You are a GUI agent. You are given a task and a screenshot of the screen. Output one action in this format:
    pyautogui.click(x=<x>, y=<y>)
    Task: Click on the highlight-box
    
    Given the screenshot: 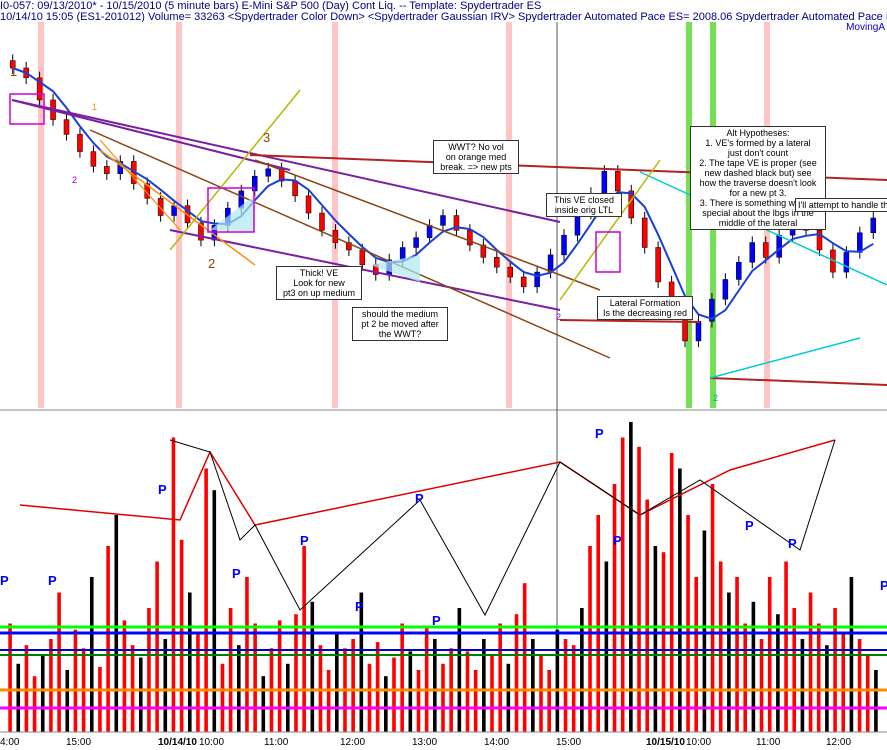 What is the action you would take?
    pyautogui.click(x=608, y=252)
    